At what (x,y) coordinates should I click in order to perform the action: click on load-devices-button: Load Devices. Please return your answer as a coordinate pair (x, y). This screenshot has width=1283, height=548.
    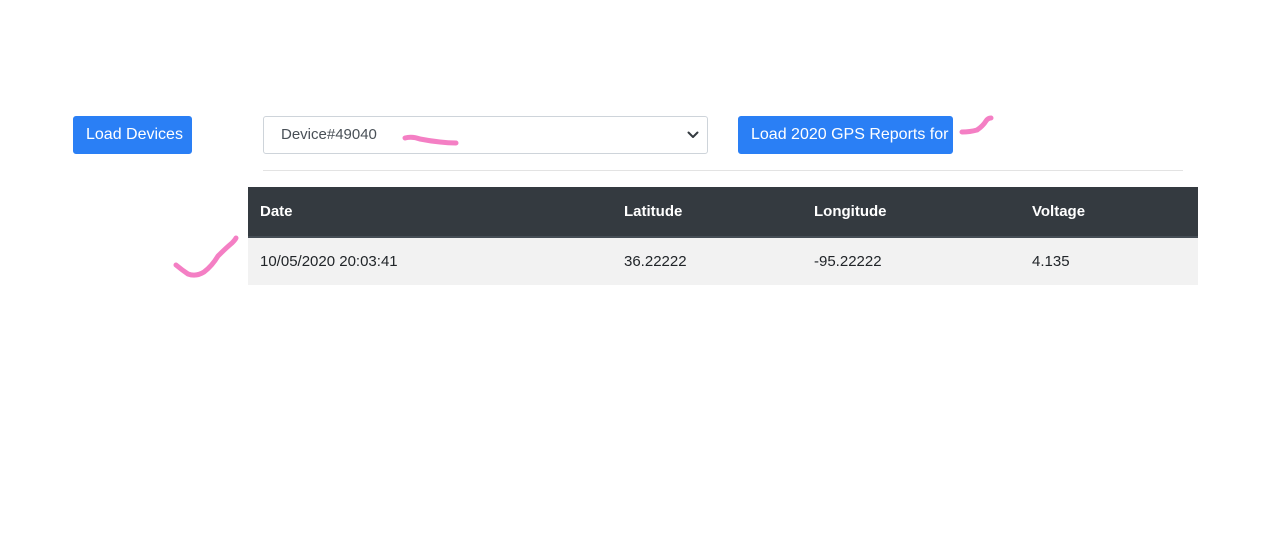
    Looking at the image, I should click on (132, 135).